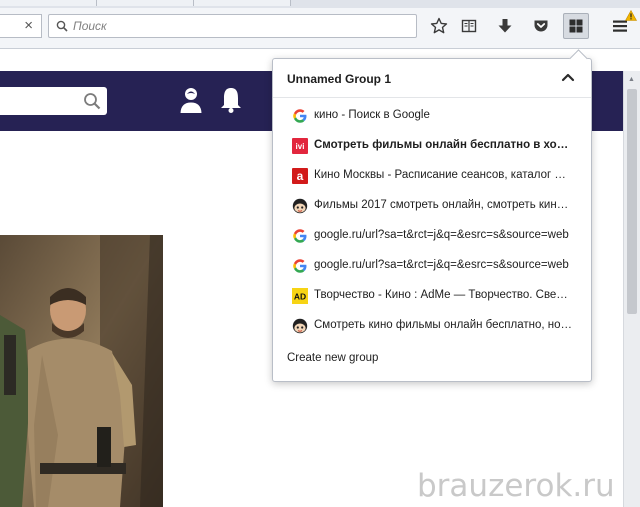  What do you see at coordinates (622, 24) in the screenshot?
I see `menu-button` at bounding box center [622, 24].